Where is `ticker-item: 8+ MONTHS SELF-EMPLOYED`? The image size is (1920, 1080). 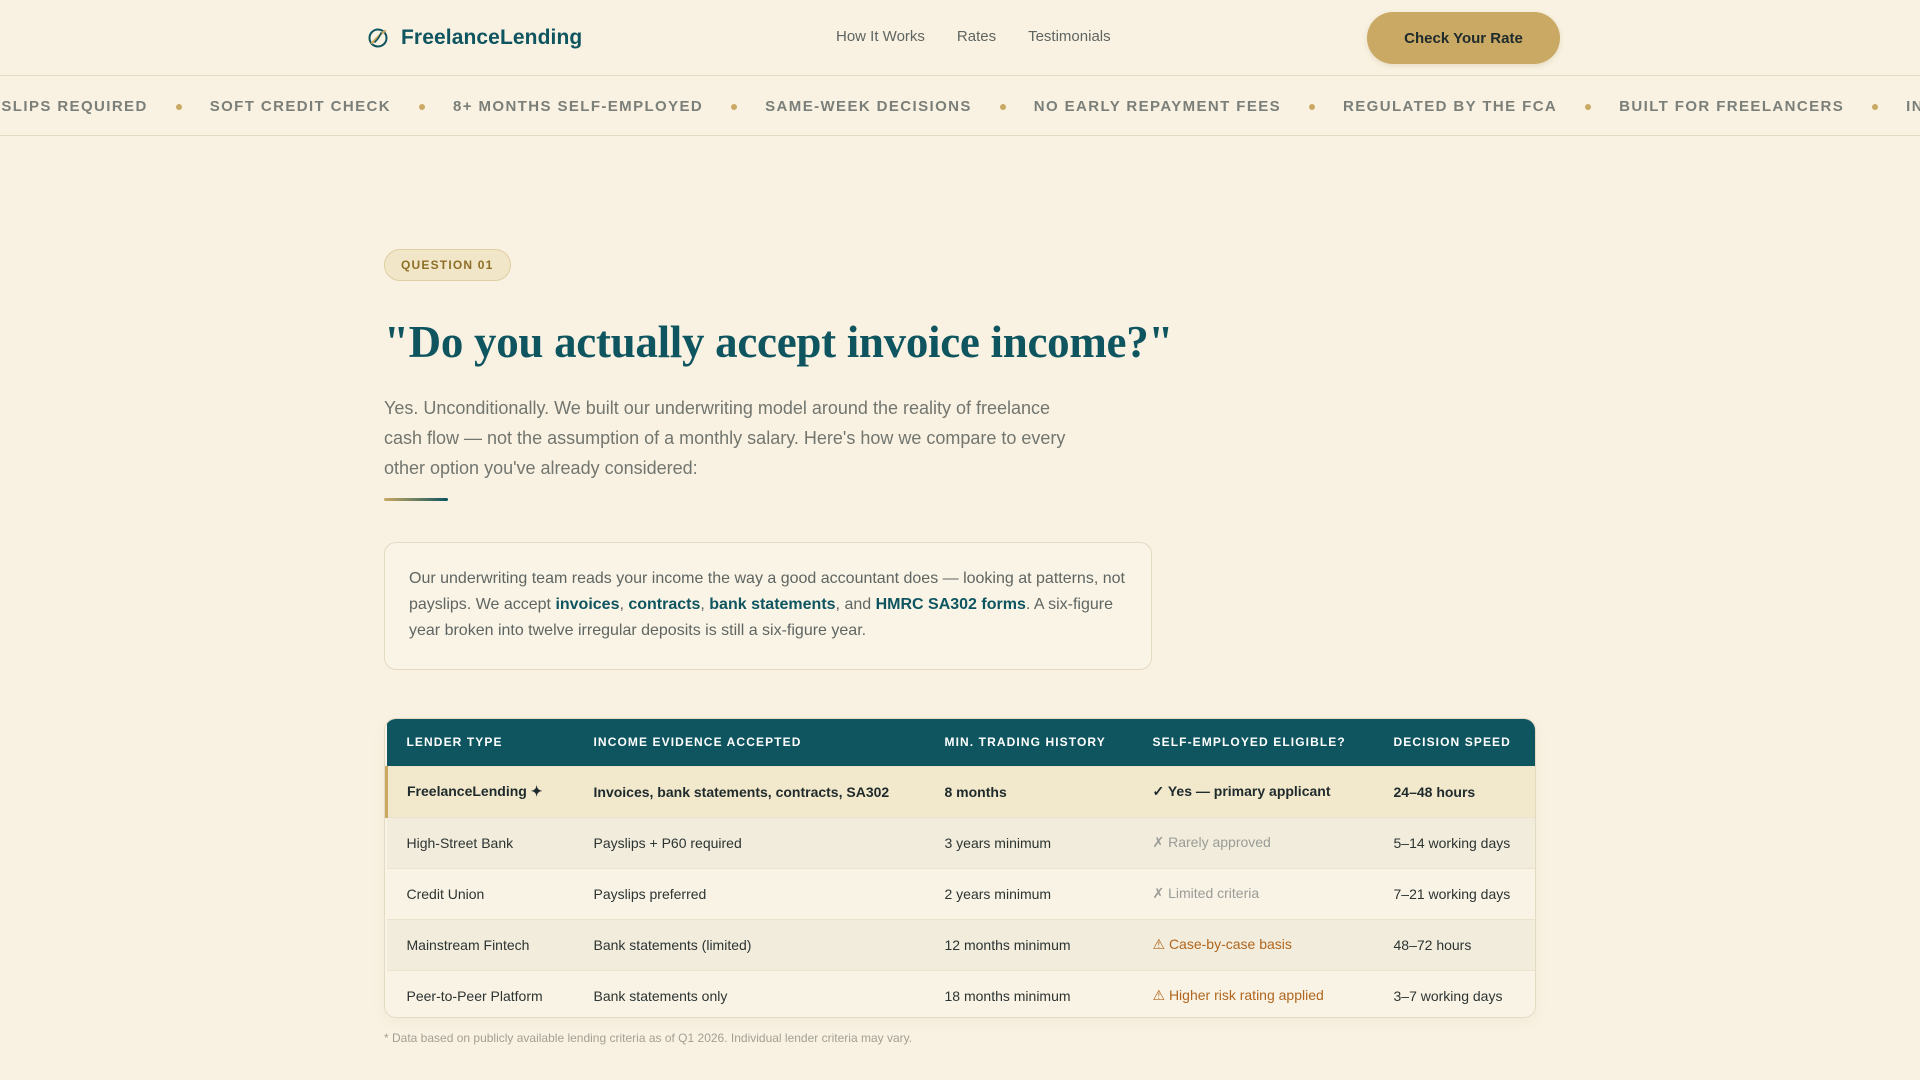
ticker-item: 8+ MONTHS SELF-EMPLOYED is located at coordinates (578, 106).